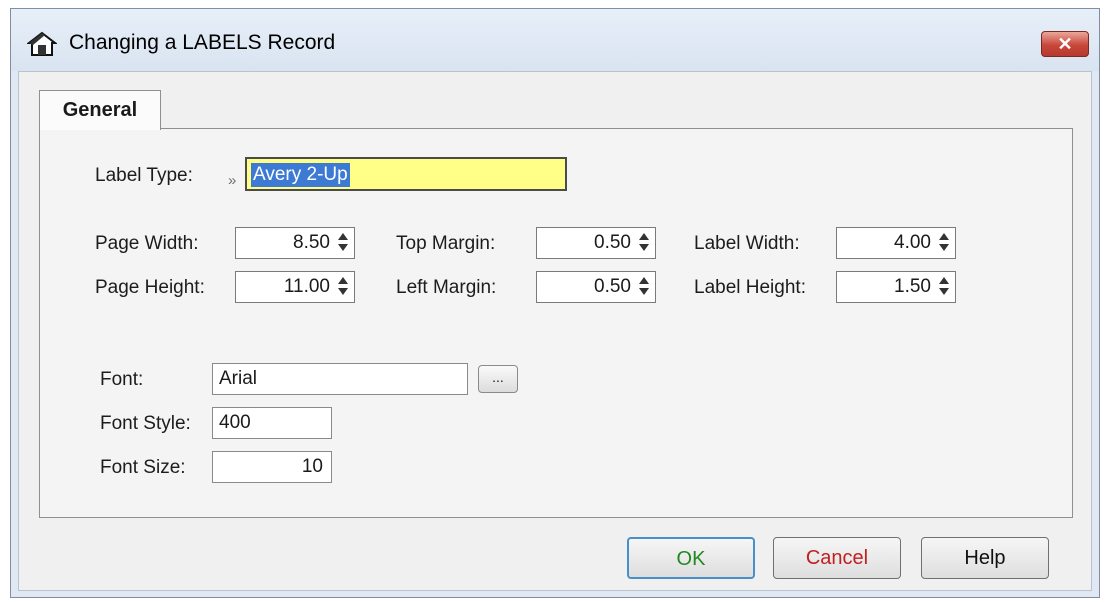 The width and height of the screenshot is (1107, 603). Describe the element at coordinates (300, 175) in the screenshot. I see `label-type-value: Avery 2-Up` at that location.